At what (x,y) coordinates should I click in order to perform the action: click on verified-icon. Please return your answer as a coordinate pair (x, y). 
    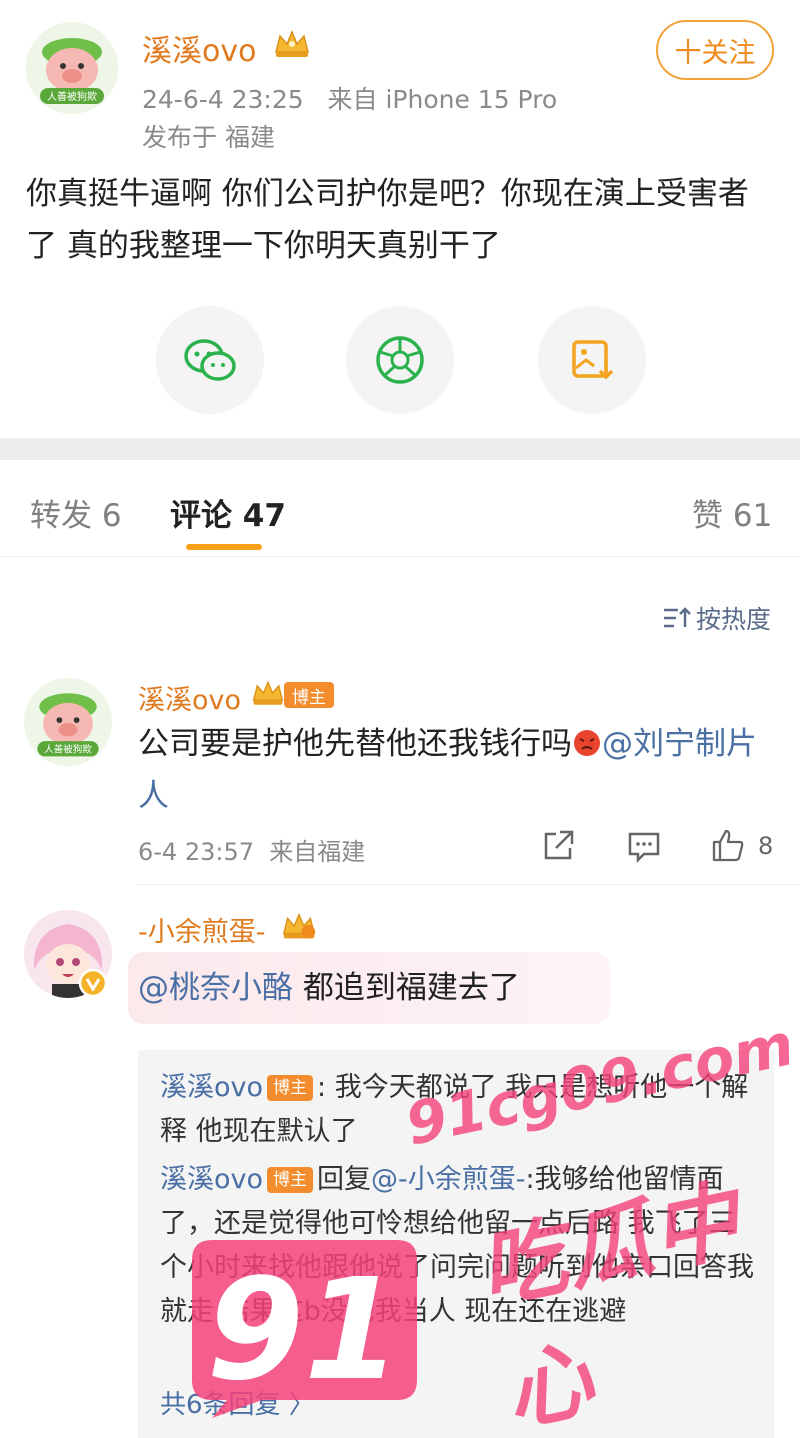
    Looking at the image, I should click on (93, 983).